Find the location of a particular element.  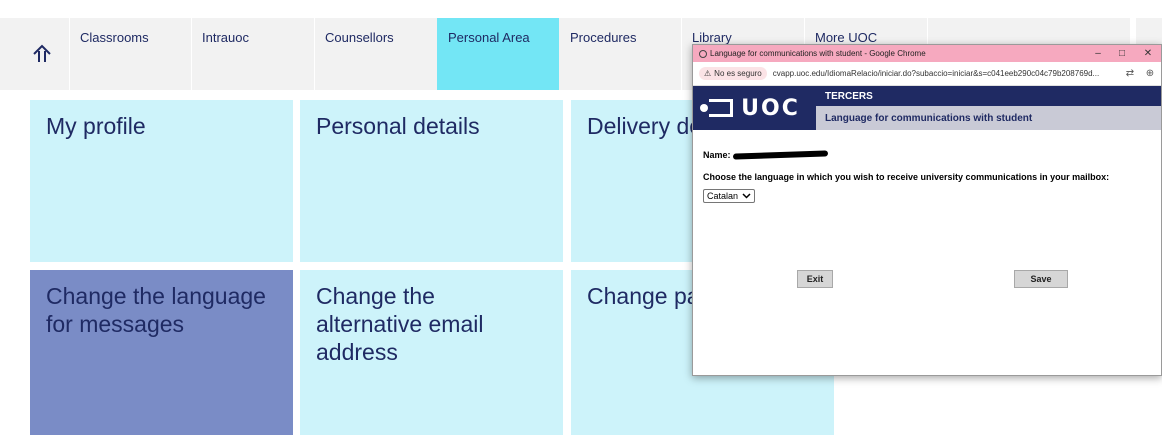

chevron-down-icon is located at coordinates (746, 196).